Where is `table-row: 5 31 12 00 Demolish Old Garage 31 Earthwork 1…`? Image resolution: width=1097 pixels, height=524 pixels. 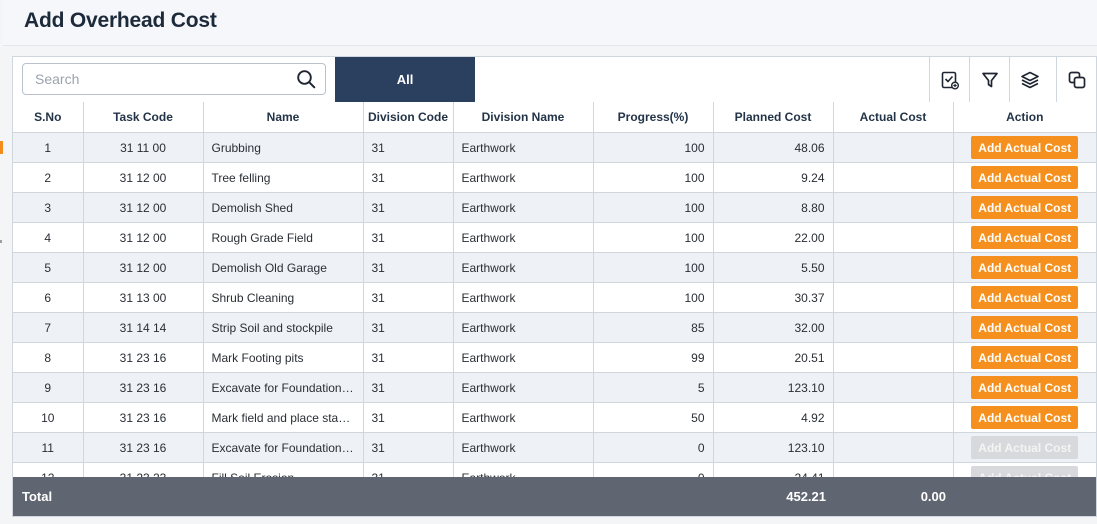
table-row: 5 31 12 00 Demolish Old Garage 31 Earthwork 1… is located at coordinates (554, 267).